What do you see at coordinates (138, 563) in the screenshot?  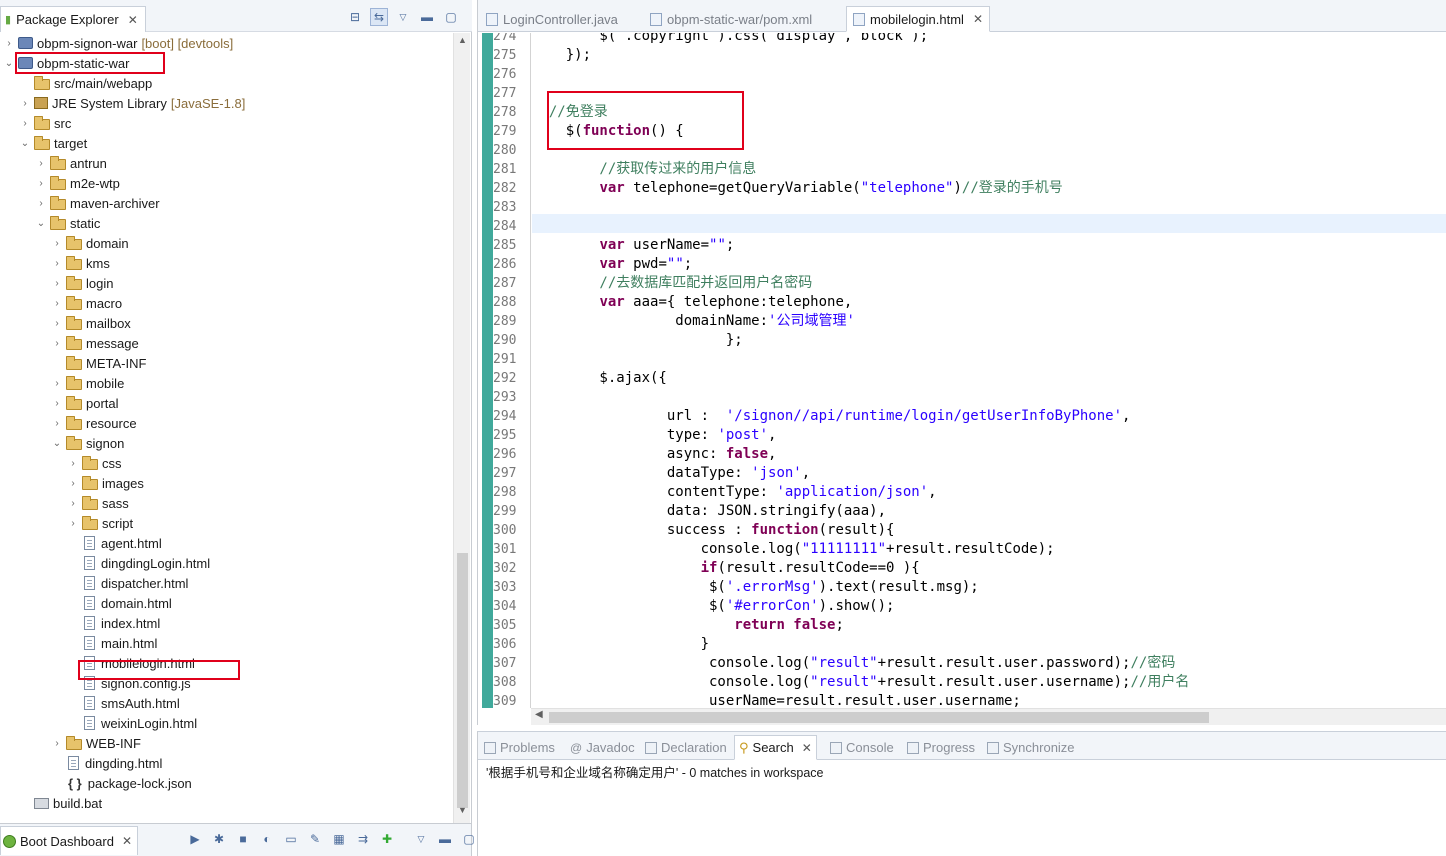 I see `tree-item: dingdingLogin.html` at bounding box center [138, 563].